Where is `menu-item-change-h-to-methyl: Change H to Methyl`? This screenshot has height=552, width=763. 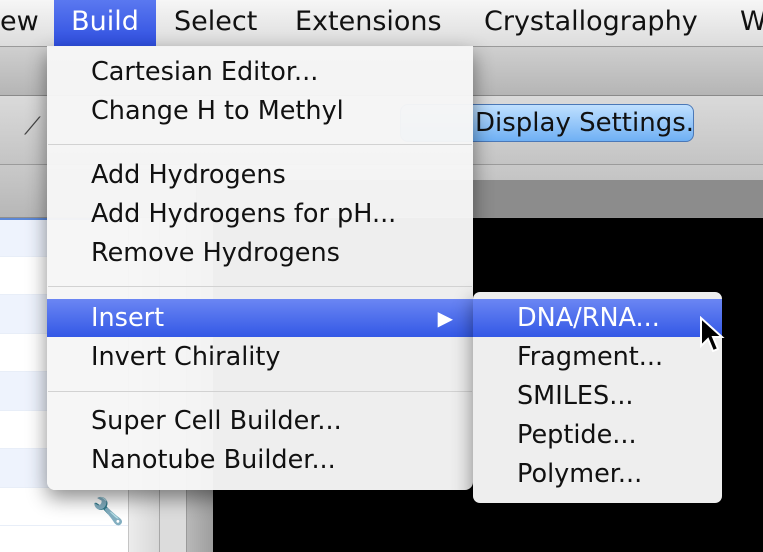
menu-item-change-h-to-methyl: Change H to Methyl is located at coordinates (260, 111).